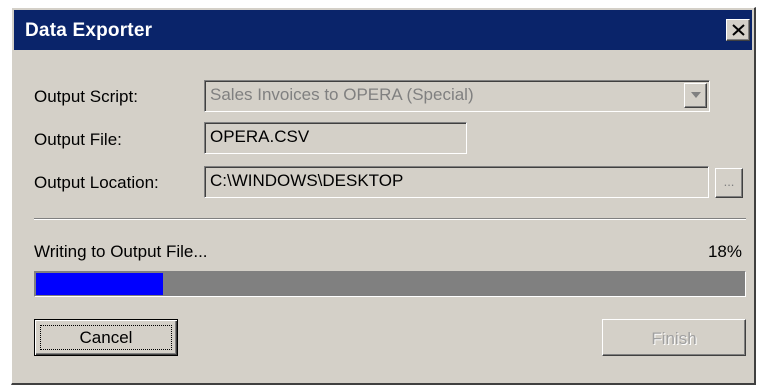  I want to click on progress-bar, so click(390, 284).